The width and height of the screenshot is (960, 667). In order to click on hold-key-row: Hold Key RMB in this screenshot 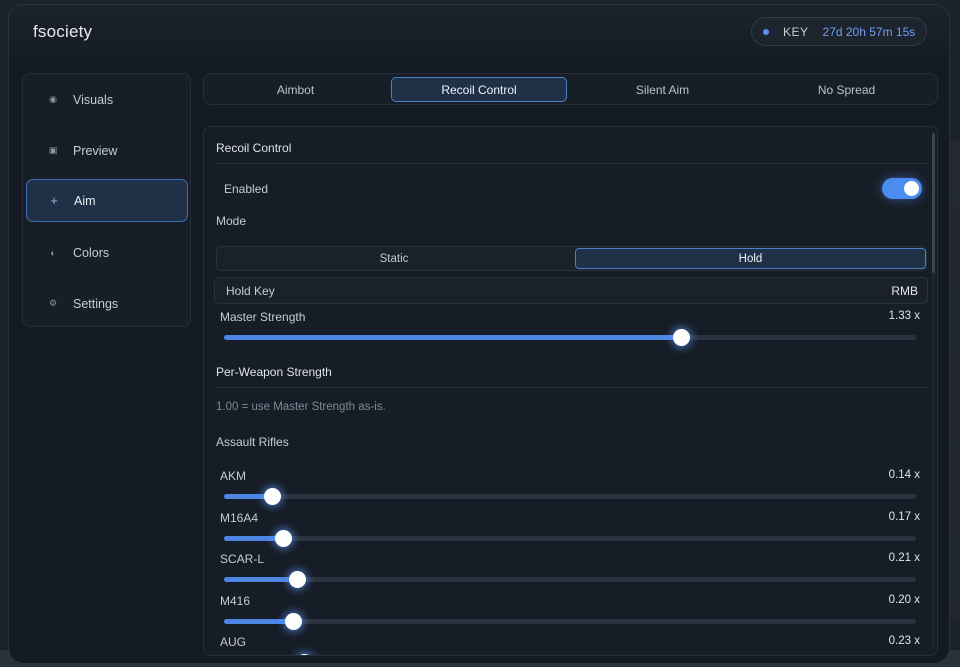, I will do `click(571, 290)`.